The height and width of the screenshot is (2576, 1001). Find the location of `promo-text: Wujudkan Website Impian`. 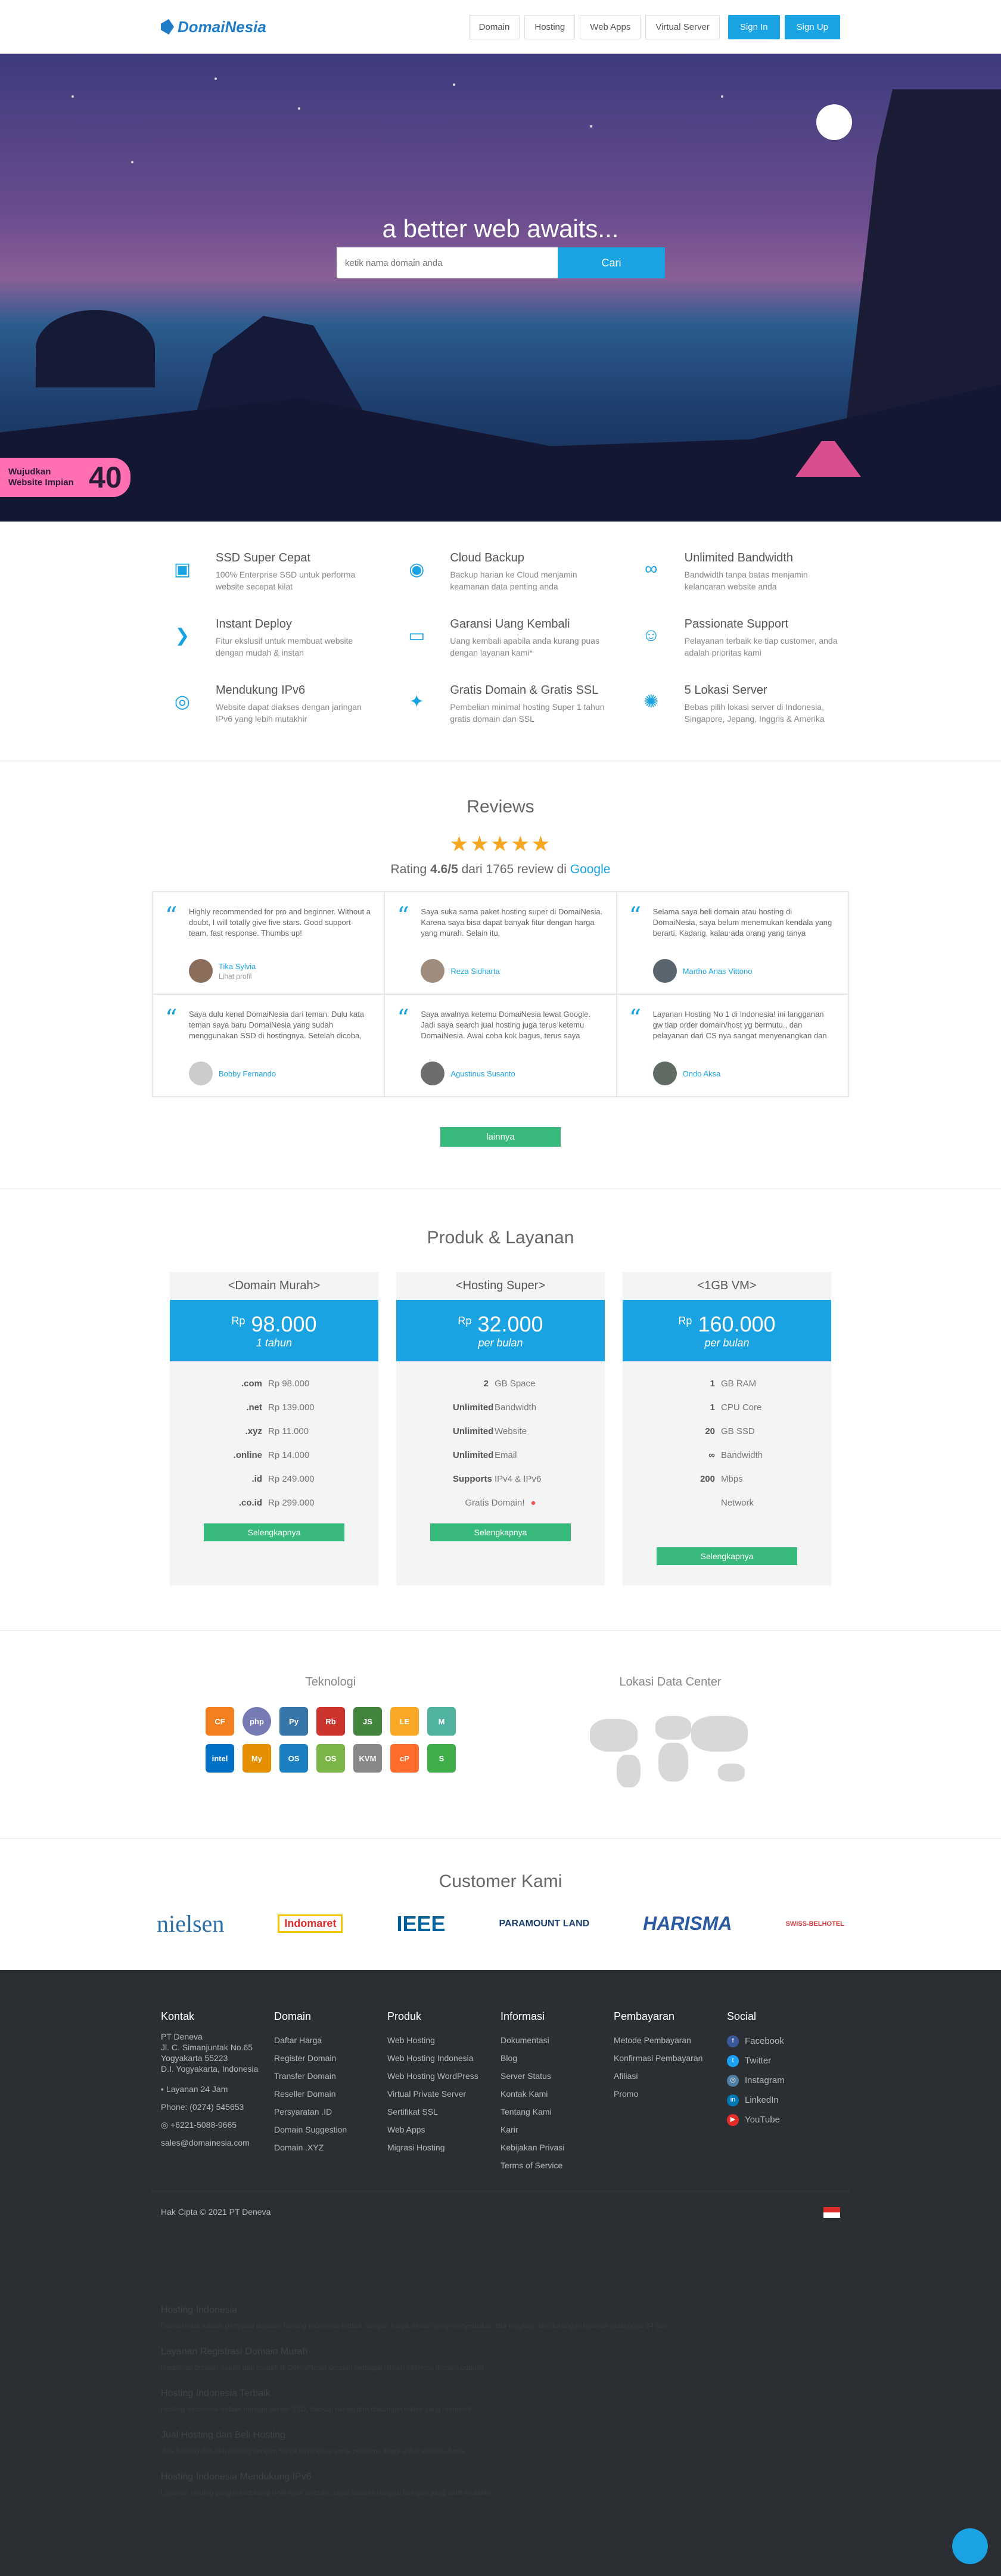

promo-text: Wujudkan Website Impian is located at coordinates (41, 478).